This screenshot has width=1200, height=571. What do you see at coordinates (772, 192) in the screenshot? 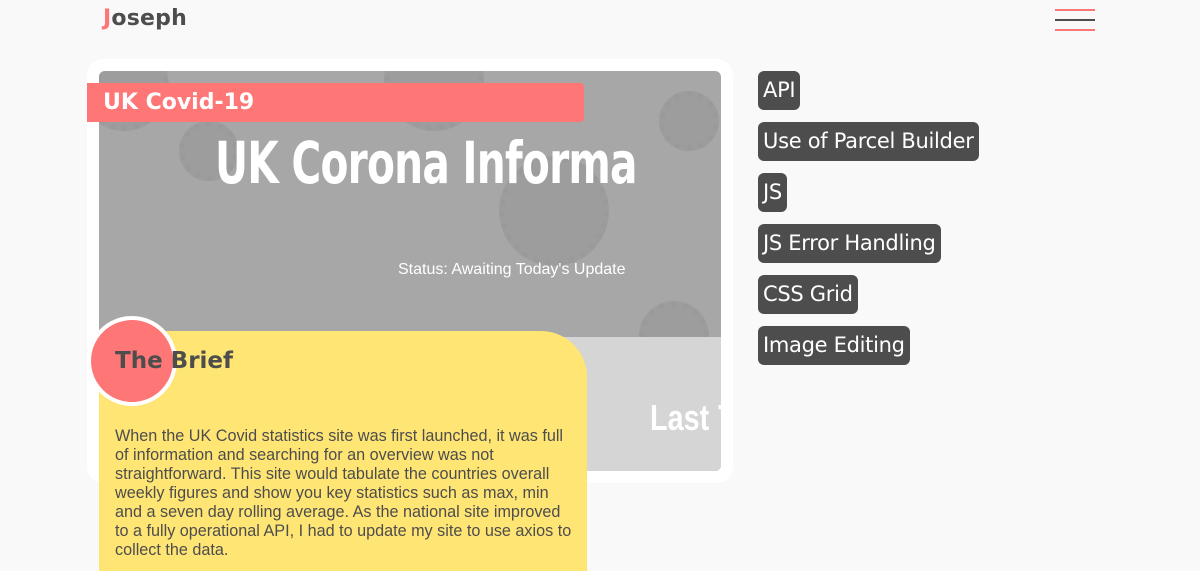
I see `skill-tag-js: JS` at bounding box center [772, 192].